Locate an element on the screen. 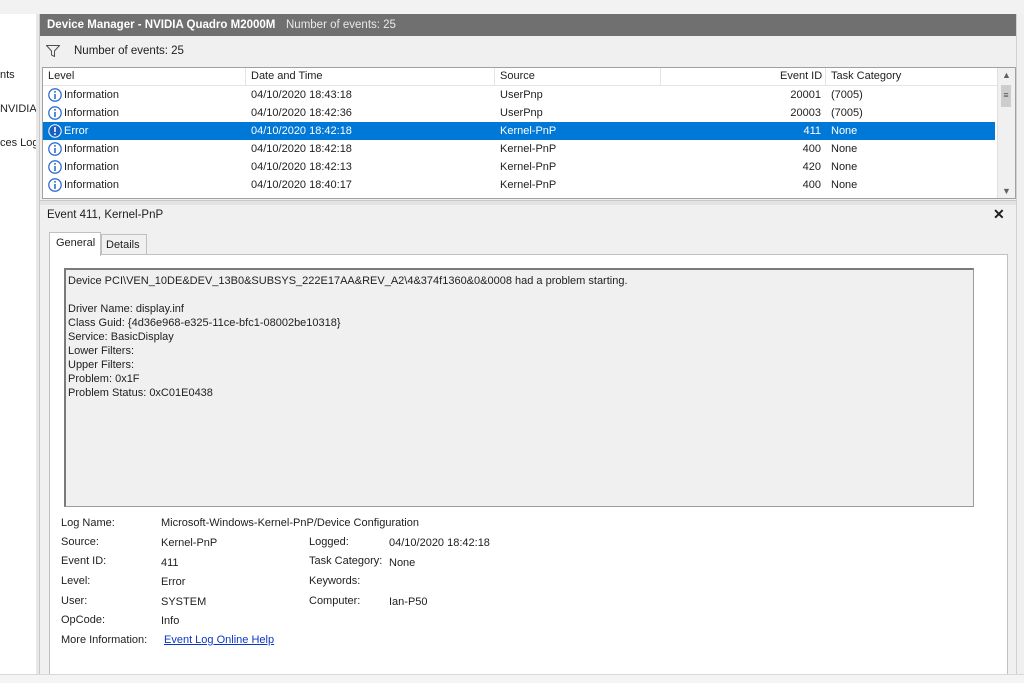 This screenshot has height=683, width=1024. tab-general-label: General is located at coordinates (76, 243).